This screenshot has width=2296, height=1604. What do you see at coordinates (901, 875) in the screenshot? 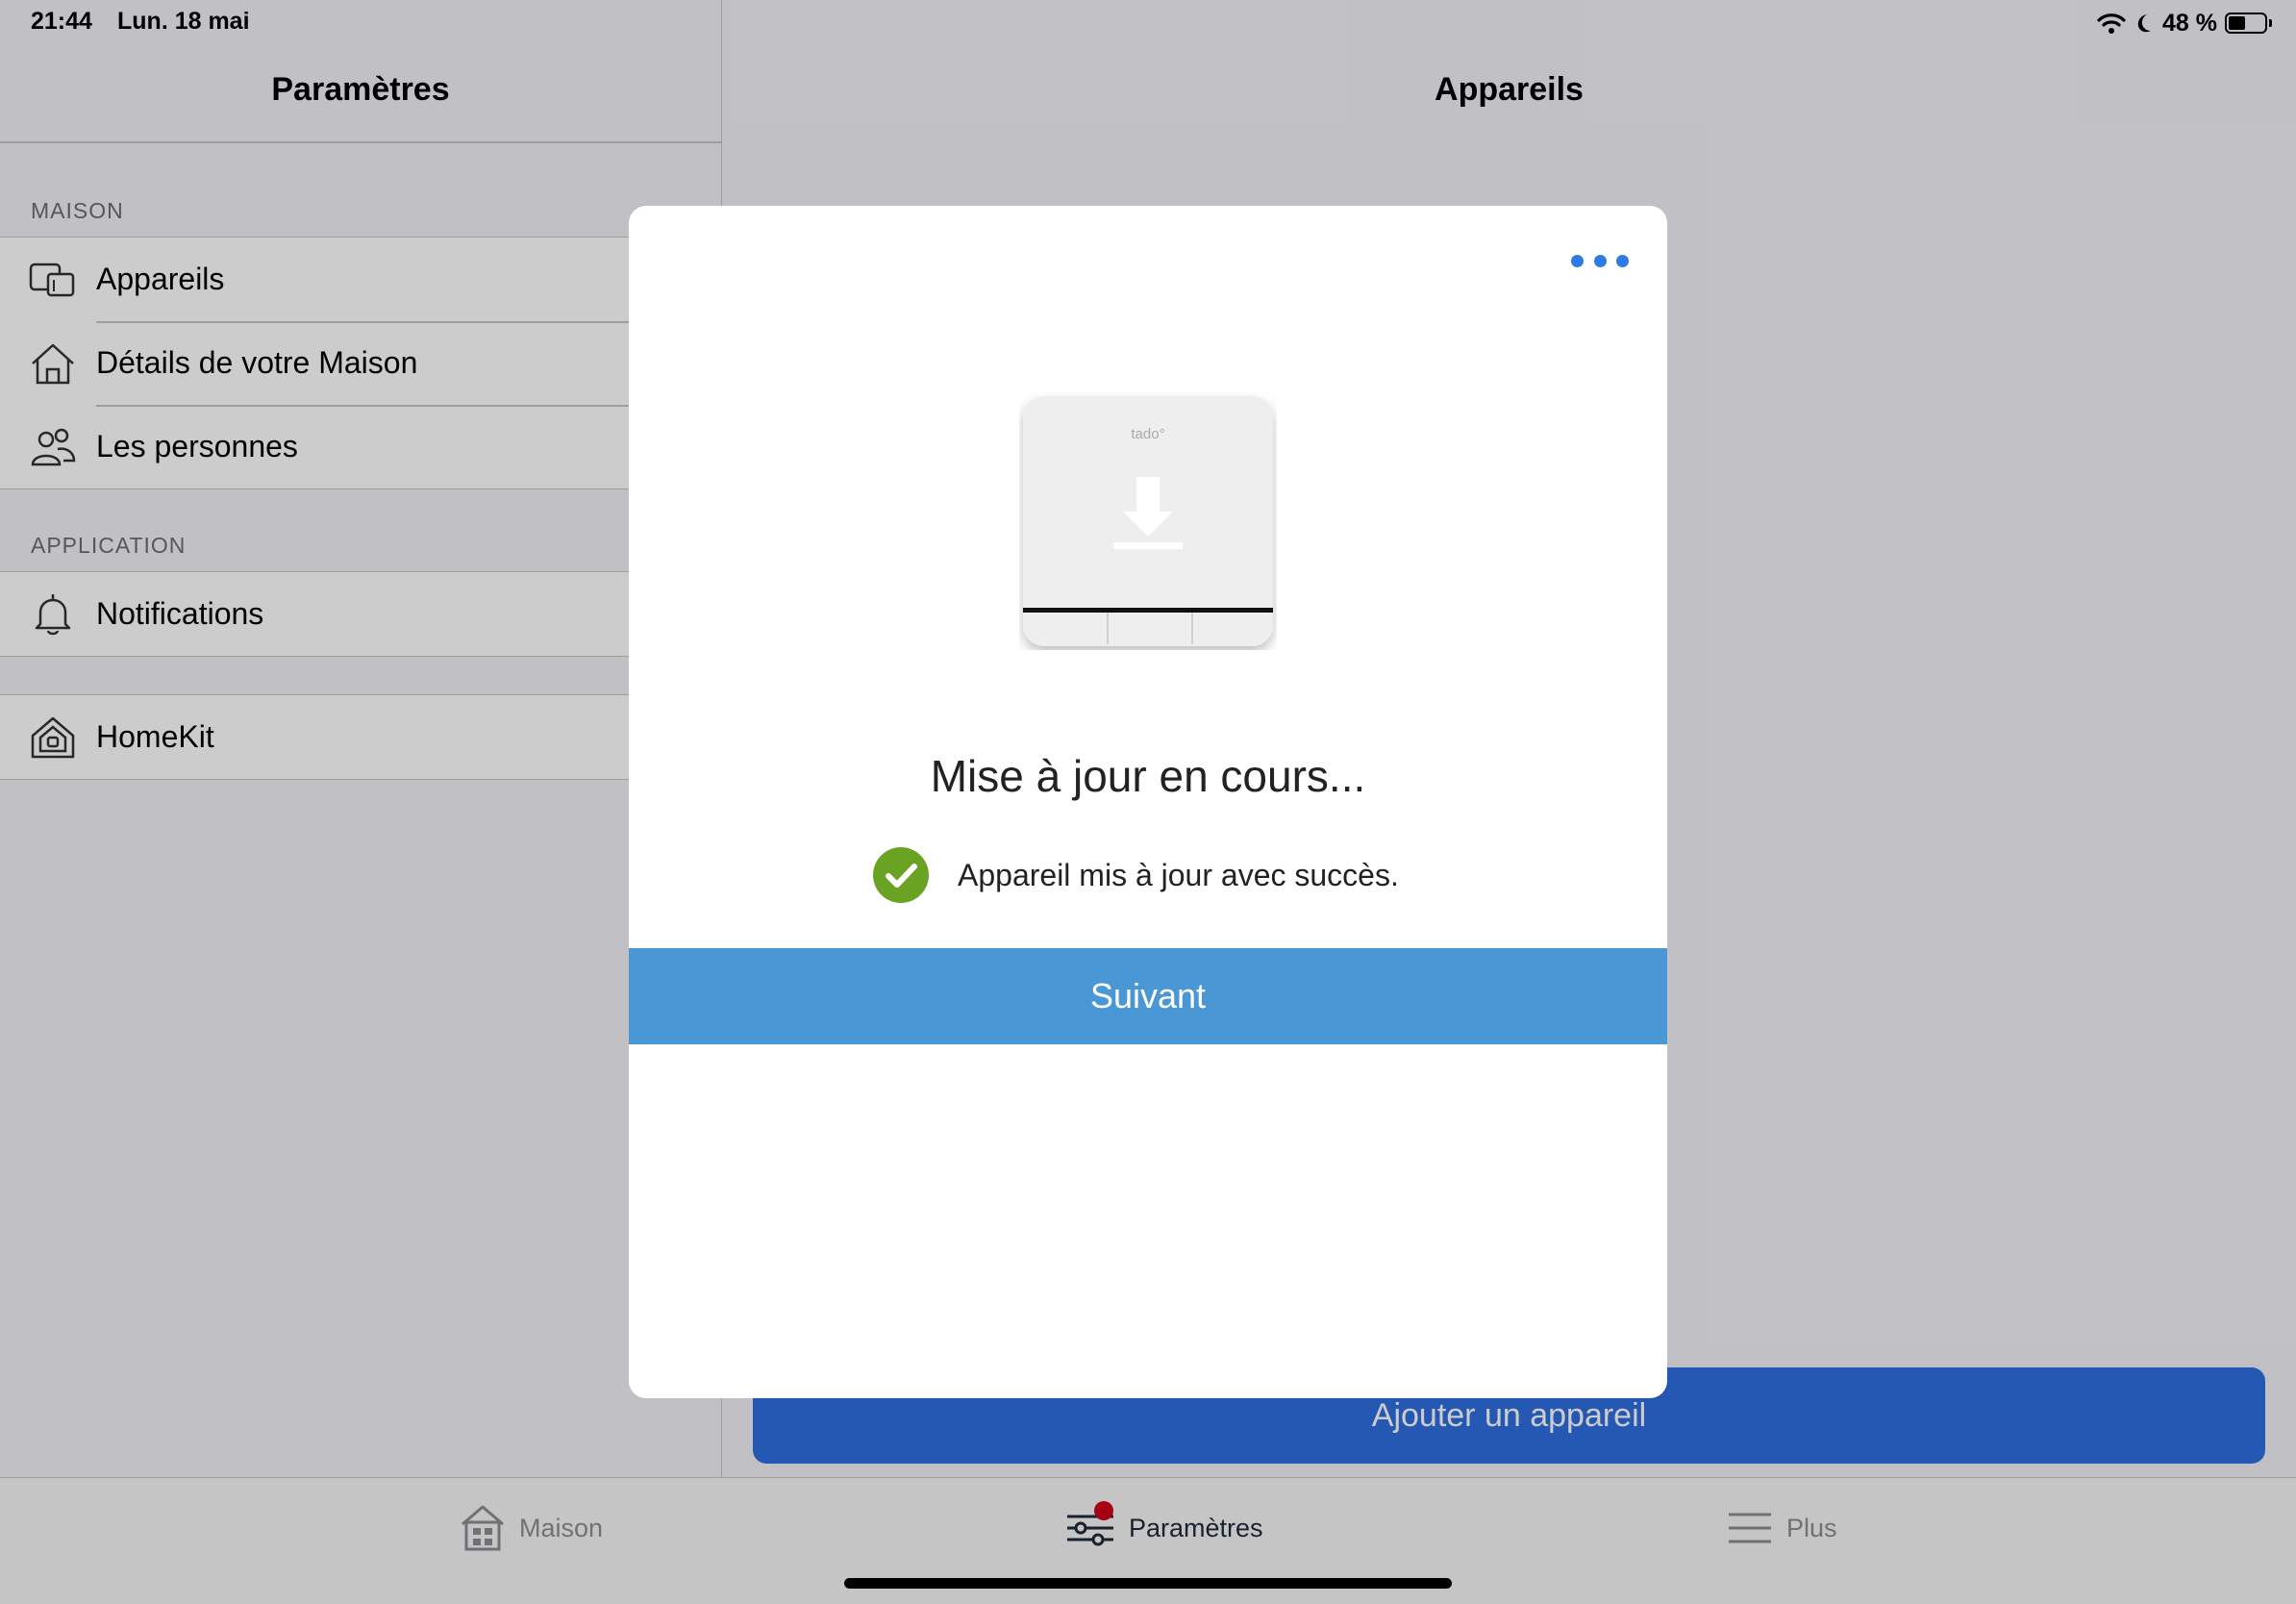
I see `check-circle-icon` at bounding box center [901, 875].